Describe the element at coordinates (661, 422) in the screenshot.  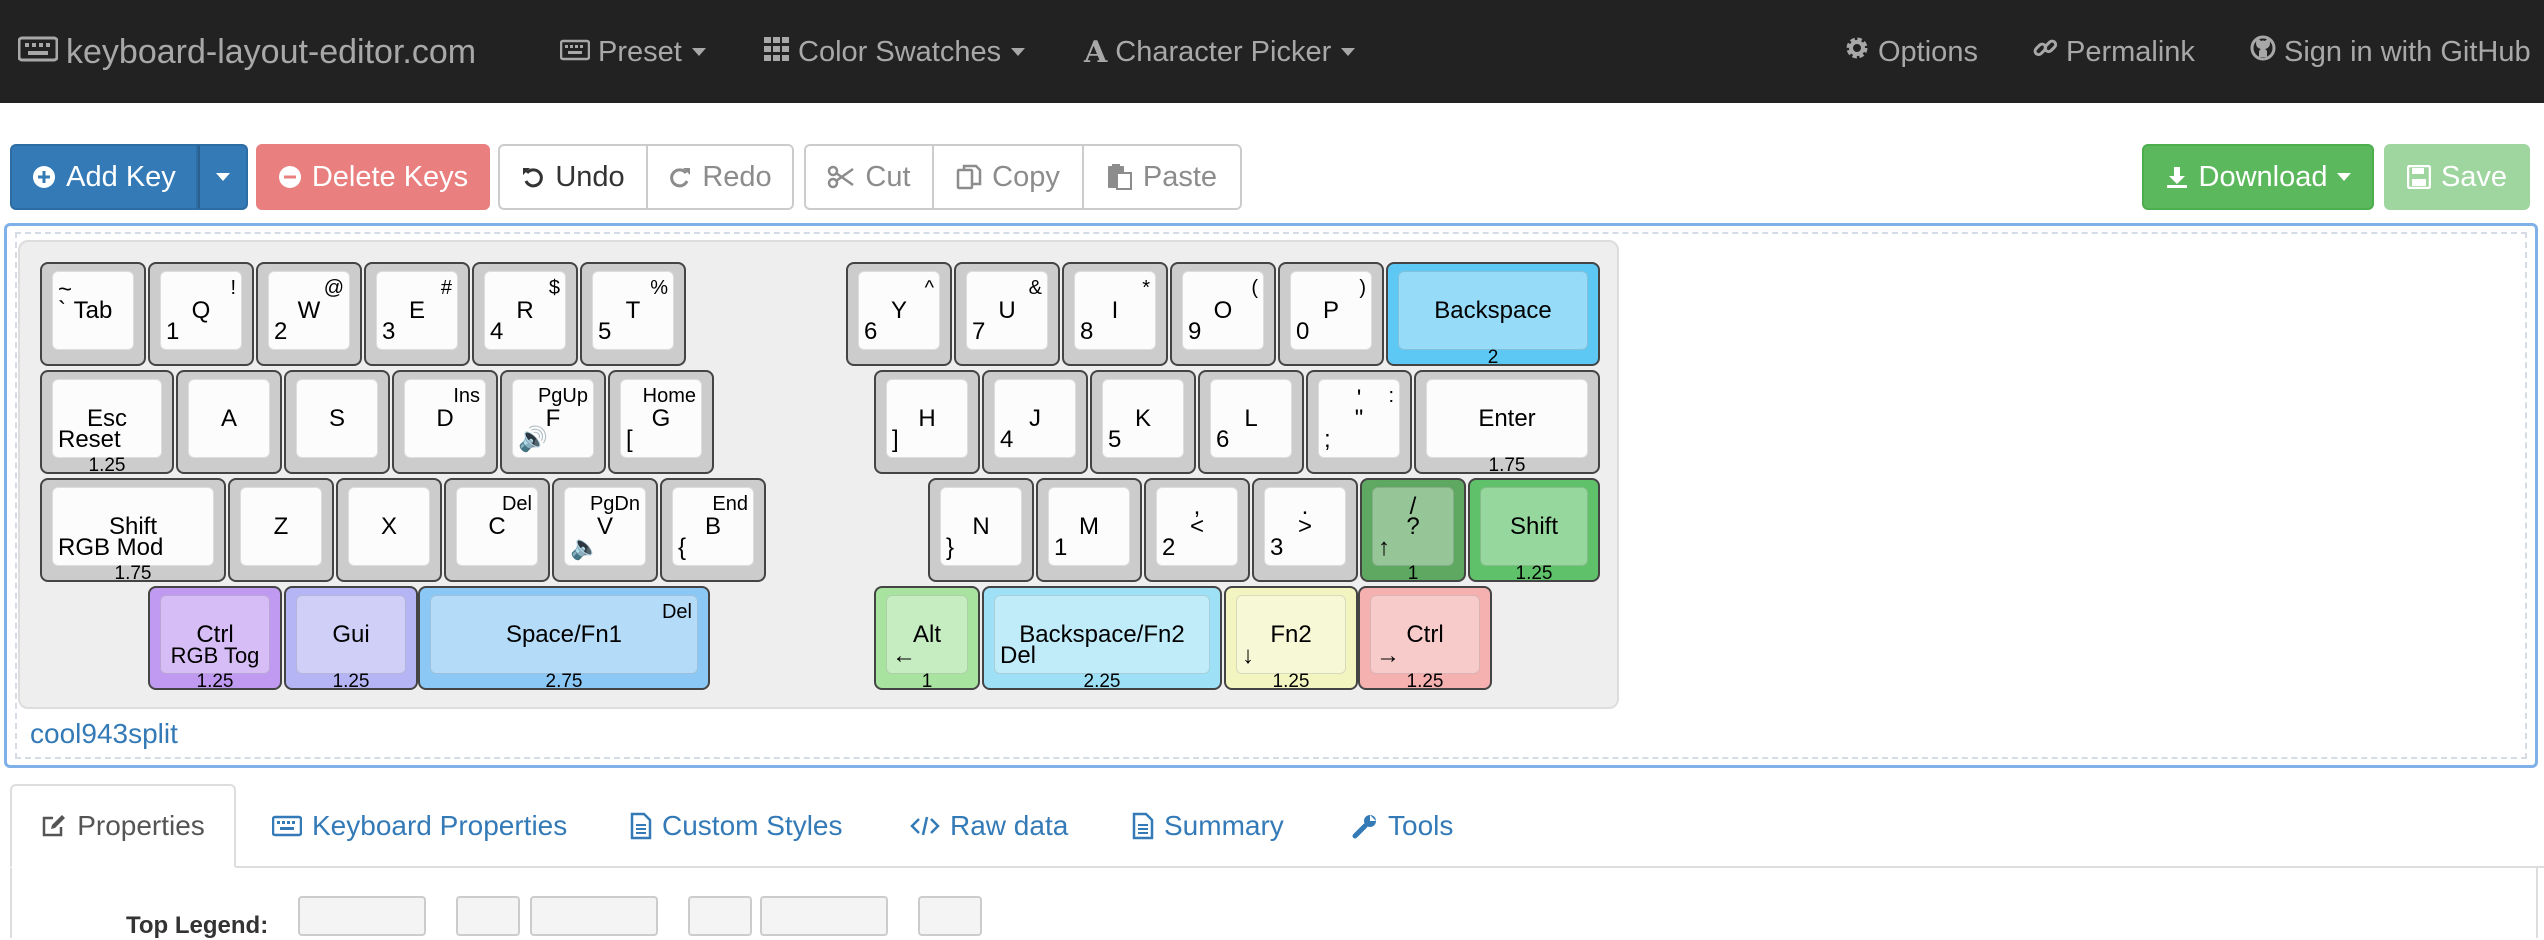
I see `keyboard-key: Home G [` at that location.